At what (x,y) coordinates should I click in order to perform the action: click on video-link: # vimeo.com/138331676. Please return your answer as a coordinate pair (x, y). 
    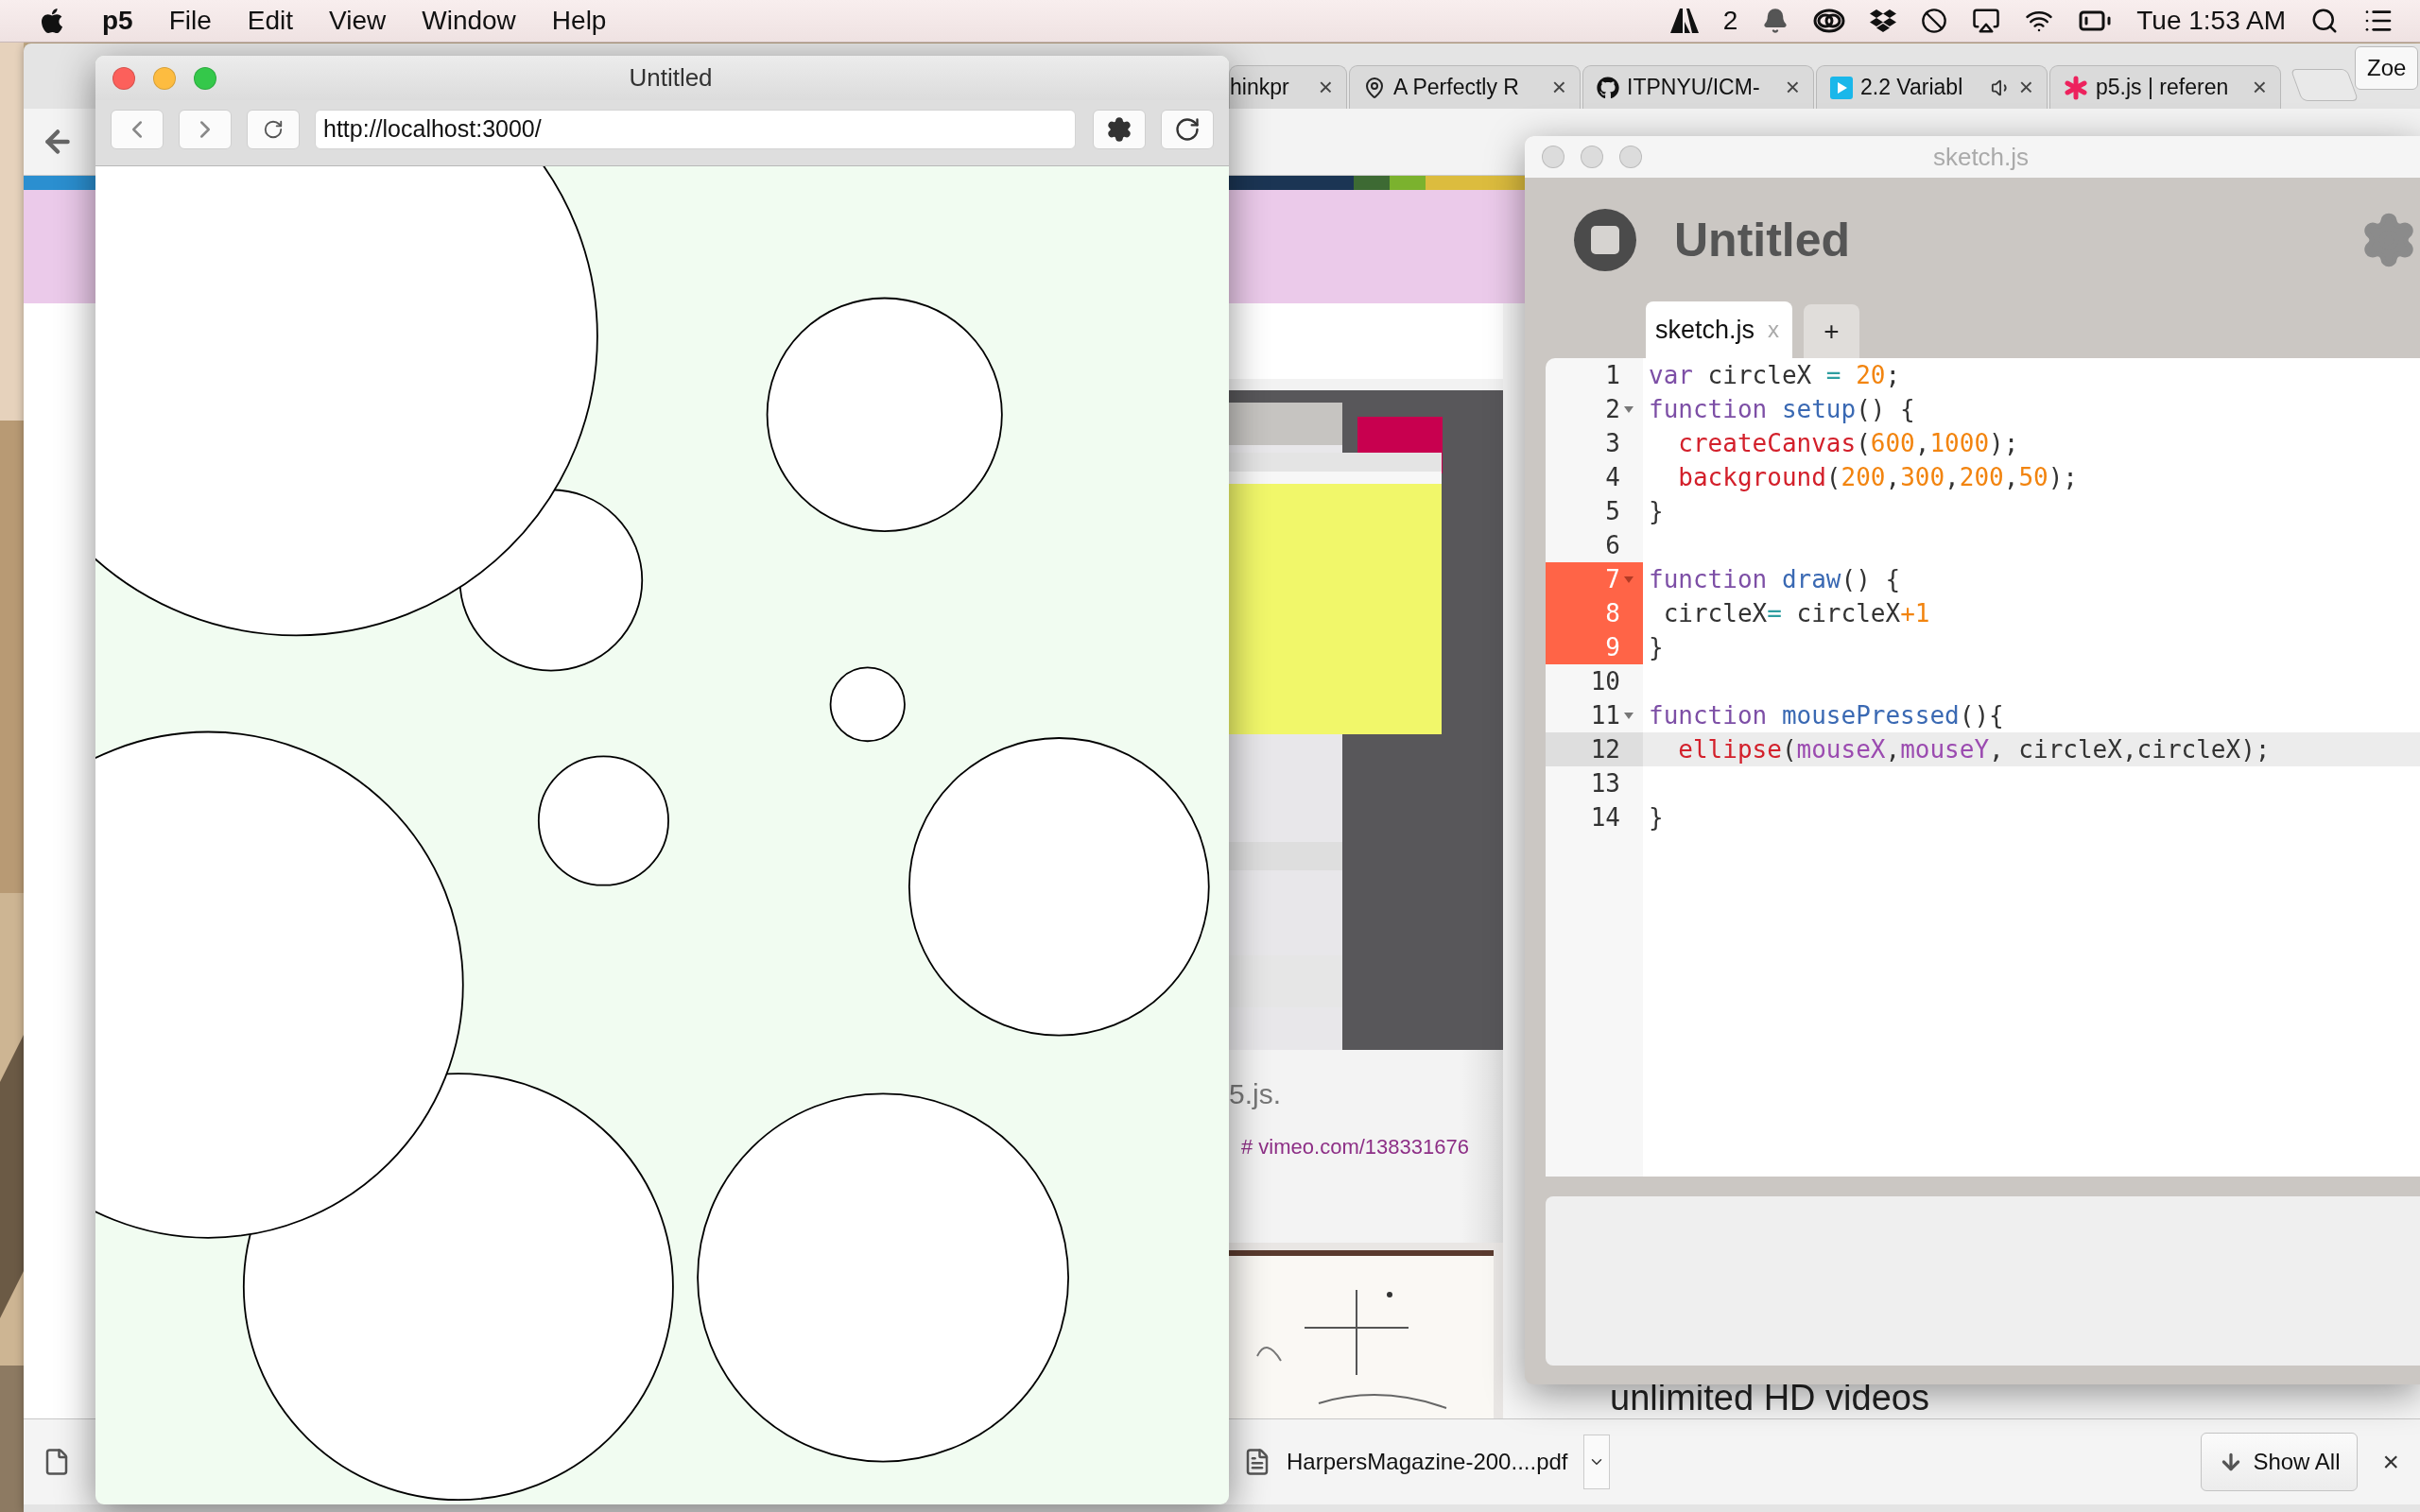
    Looking at the image, I should click on (1366, 1147).